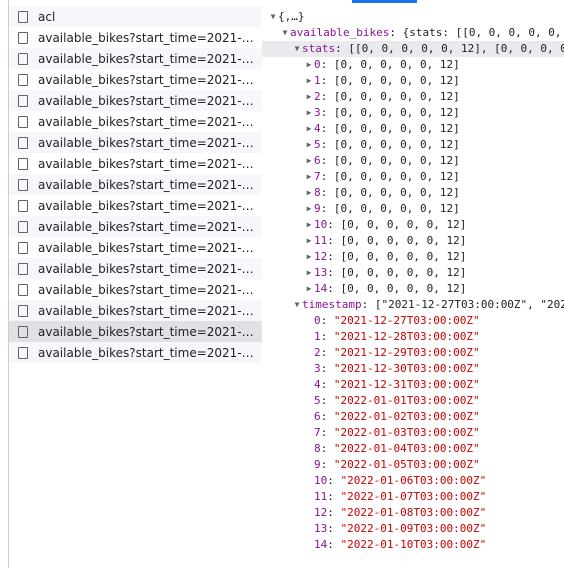  Describe the element at coordinates (321, 288) in the screenshot. I see `stats-row-index: 14` at that location.